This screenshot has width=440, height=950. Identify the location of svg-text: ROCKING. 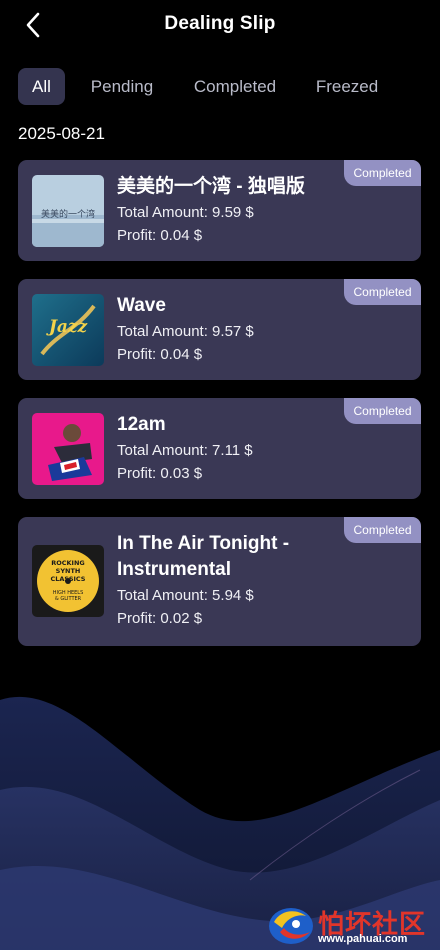
(68, 563).